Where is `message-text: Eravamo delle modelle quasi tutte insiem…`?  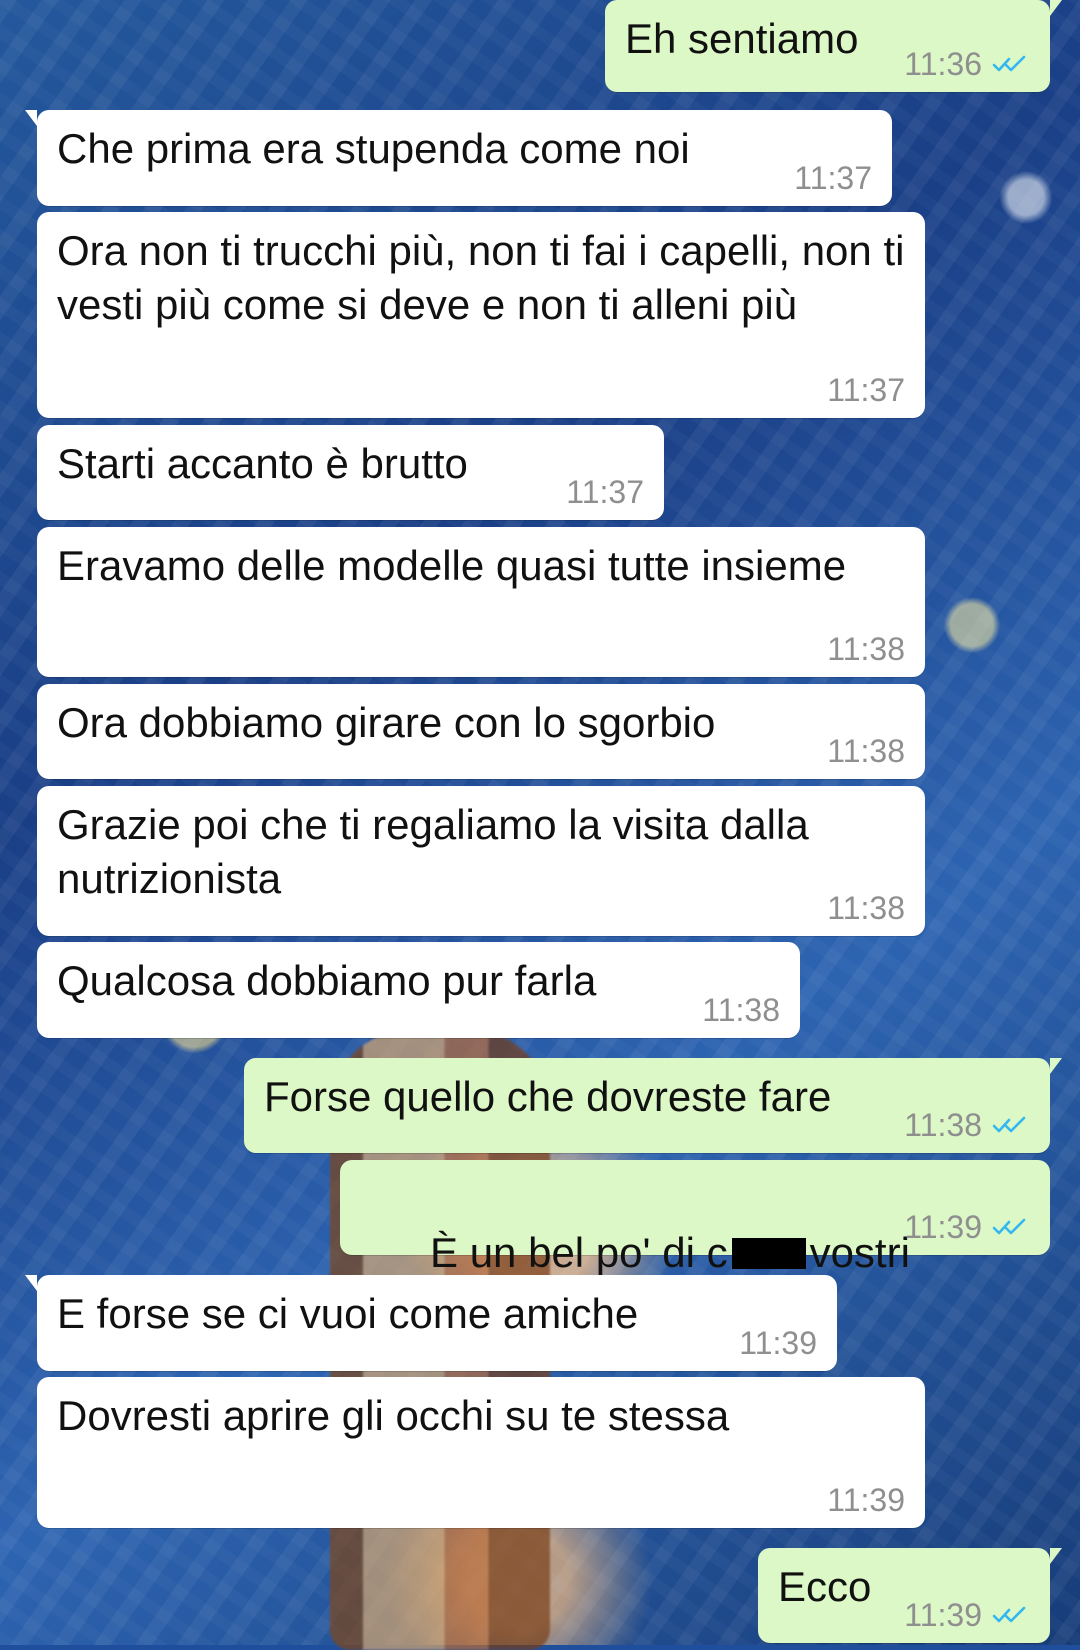
message-text: Eravamo delle modelle quasi tutte insiem… is located at coordinates (452, 565).